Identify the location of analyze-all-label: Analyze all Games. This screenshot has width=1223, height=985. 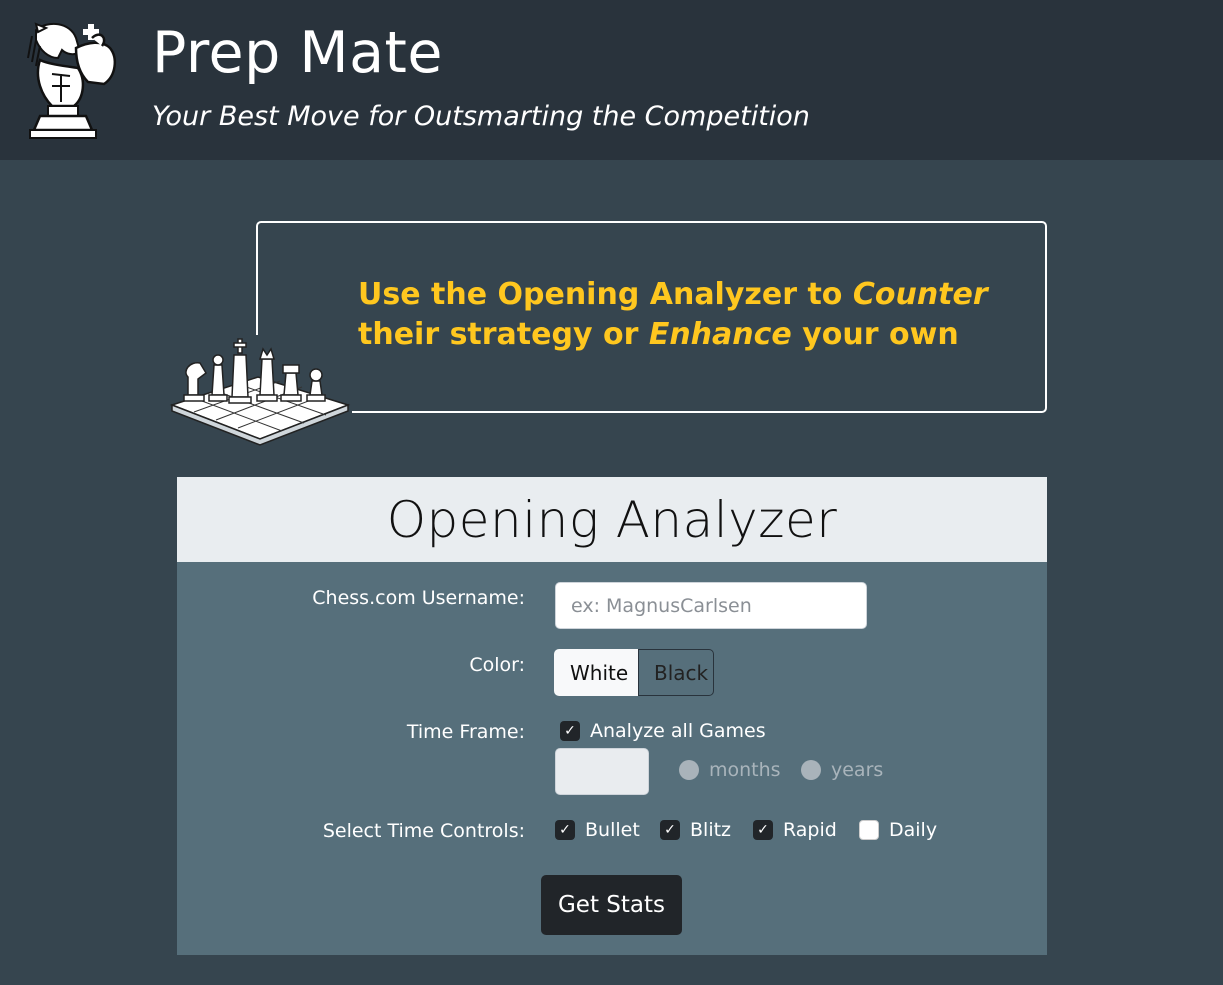
(678, 731).